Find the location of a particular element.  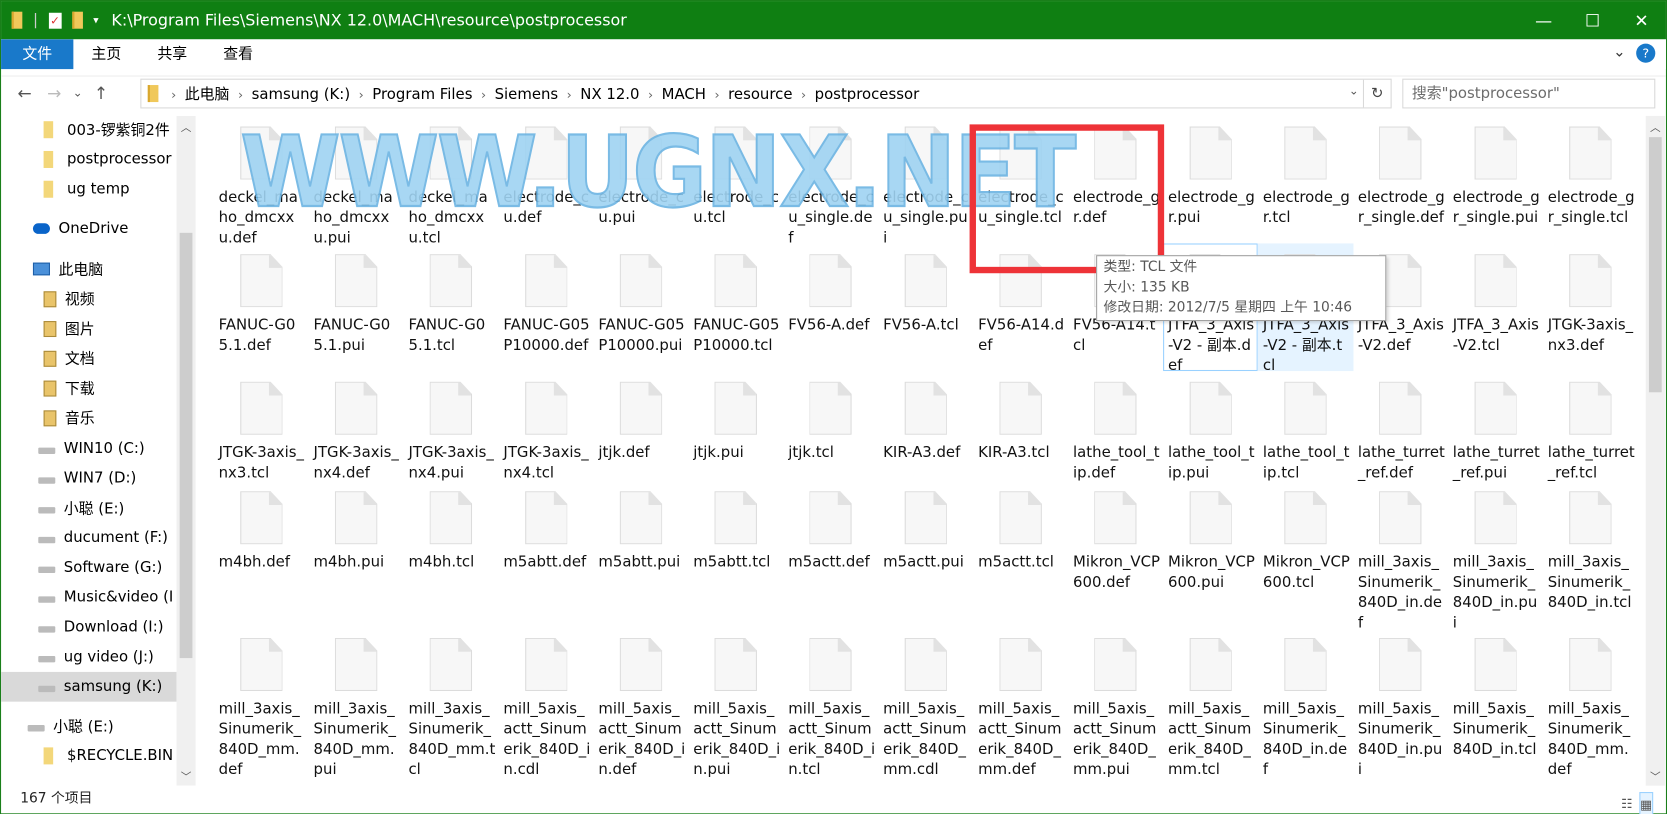

sidebar-item: Download (I:) is located at coordinates (88, 627).